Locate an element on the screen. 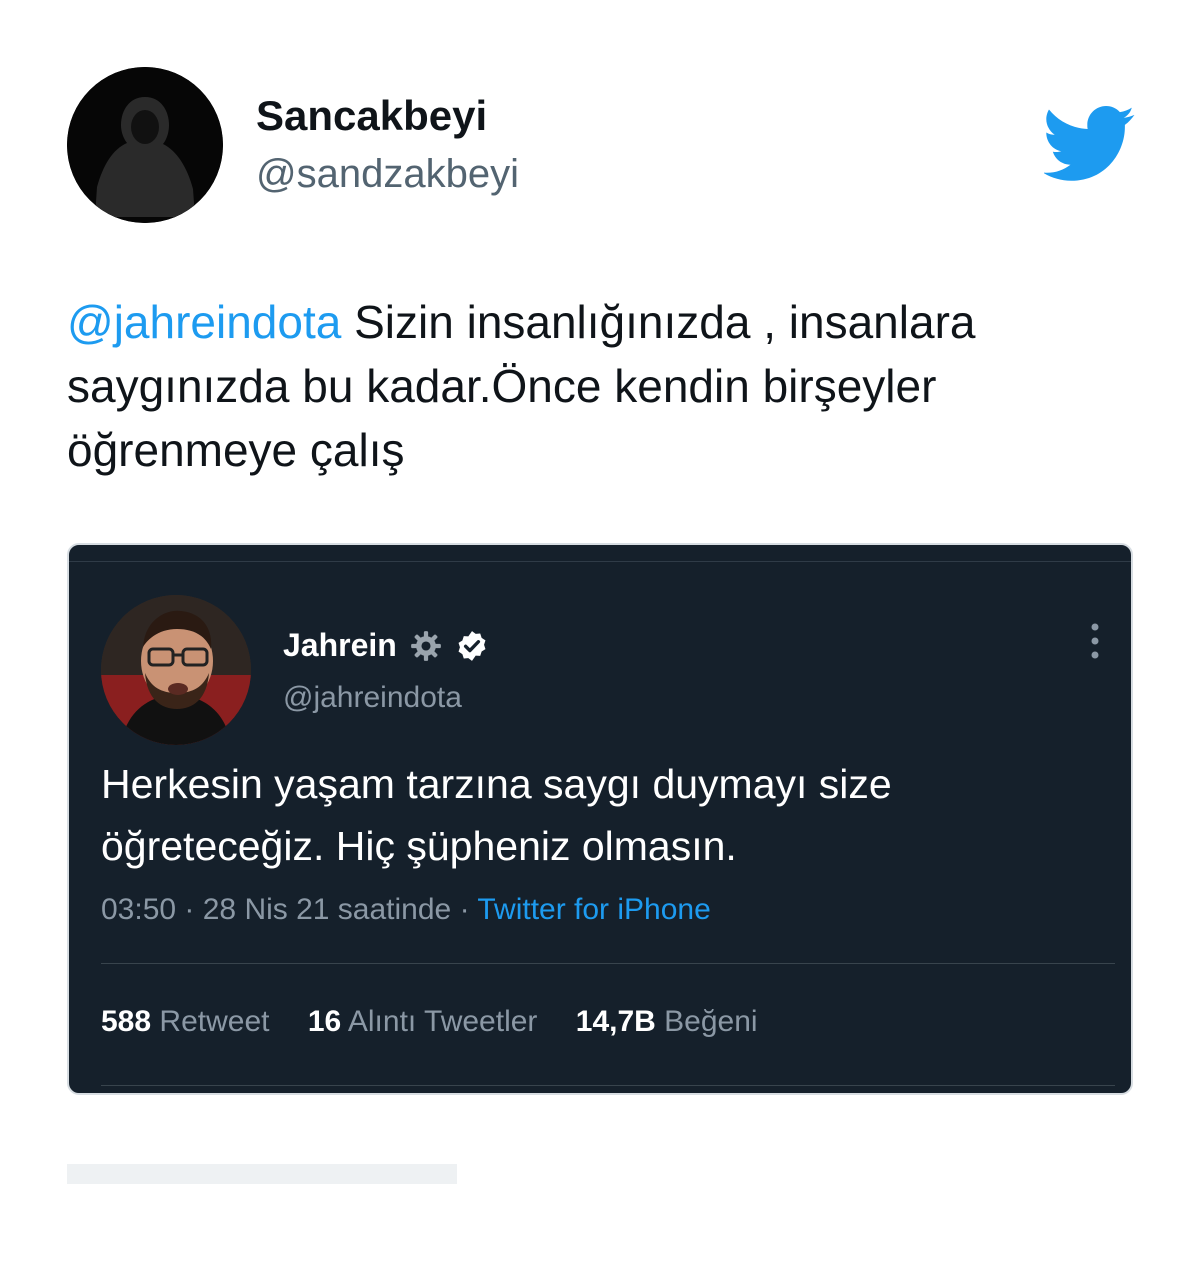 The image size is (1200, 1272). retweets-label: Retweet is located at coordinates (214, 1021).